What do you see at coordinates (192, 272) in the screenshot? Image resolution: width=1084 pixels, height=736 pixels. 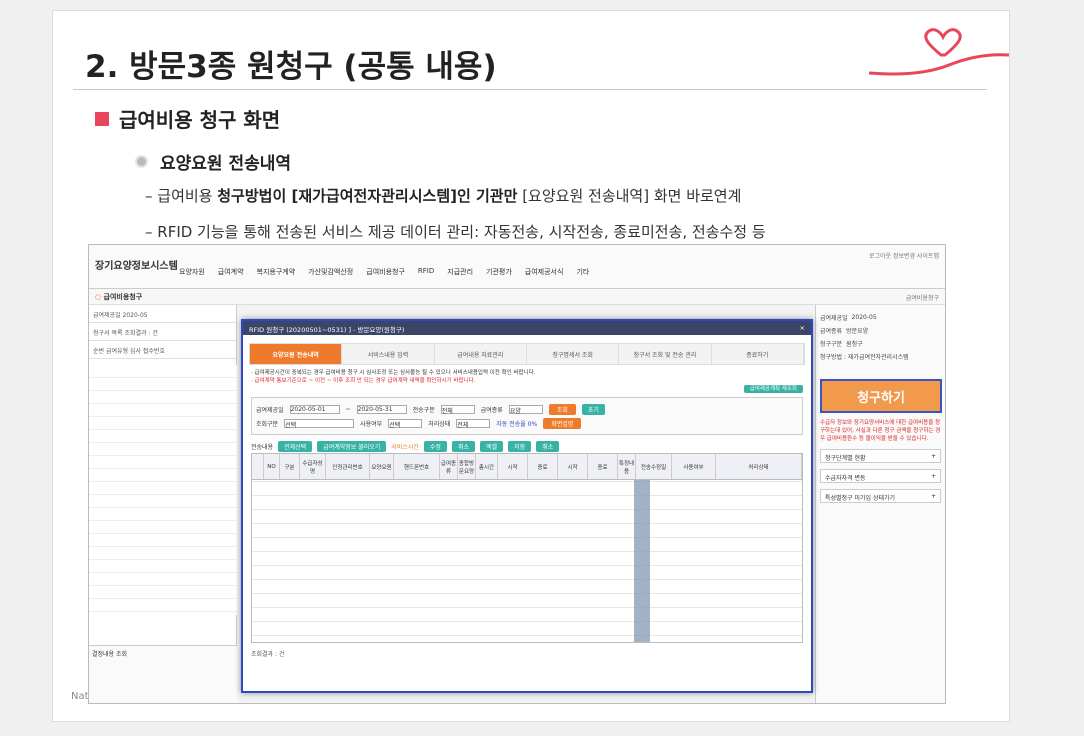 I see `nav-item: 요양자원` at bounding box center [192, 272].